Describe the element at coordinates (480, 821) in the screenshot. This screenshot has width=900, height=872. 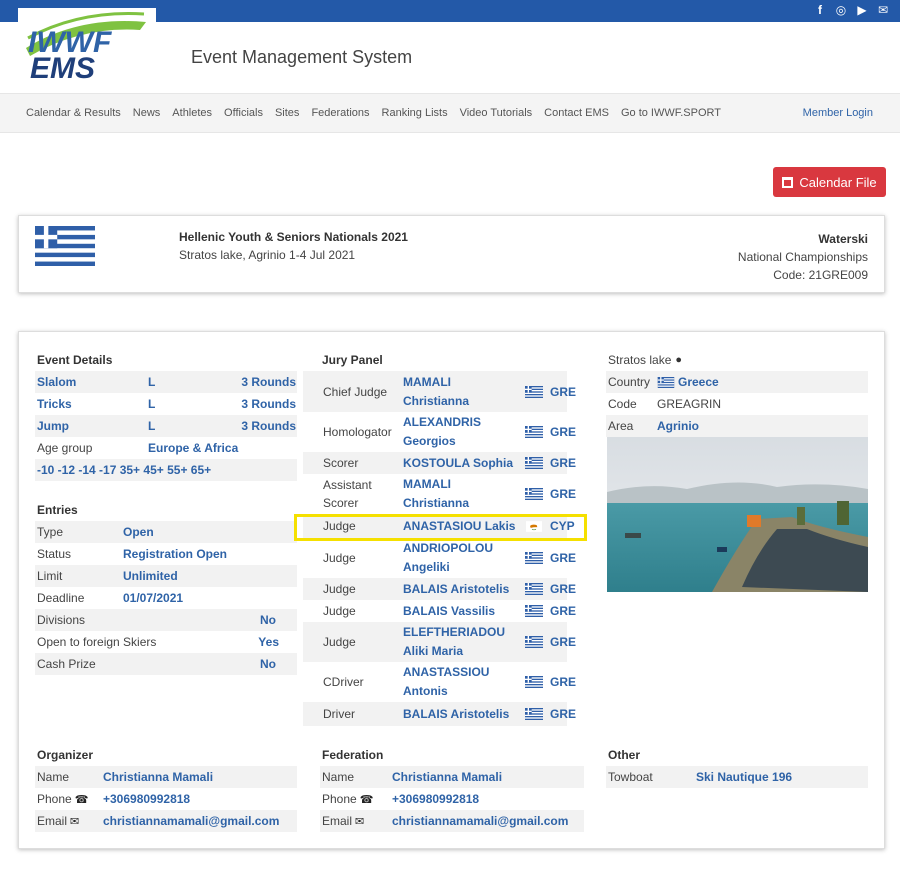
I see `federation-email: christiannamamali@gmail.com` at that location.